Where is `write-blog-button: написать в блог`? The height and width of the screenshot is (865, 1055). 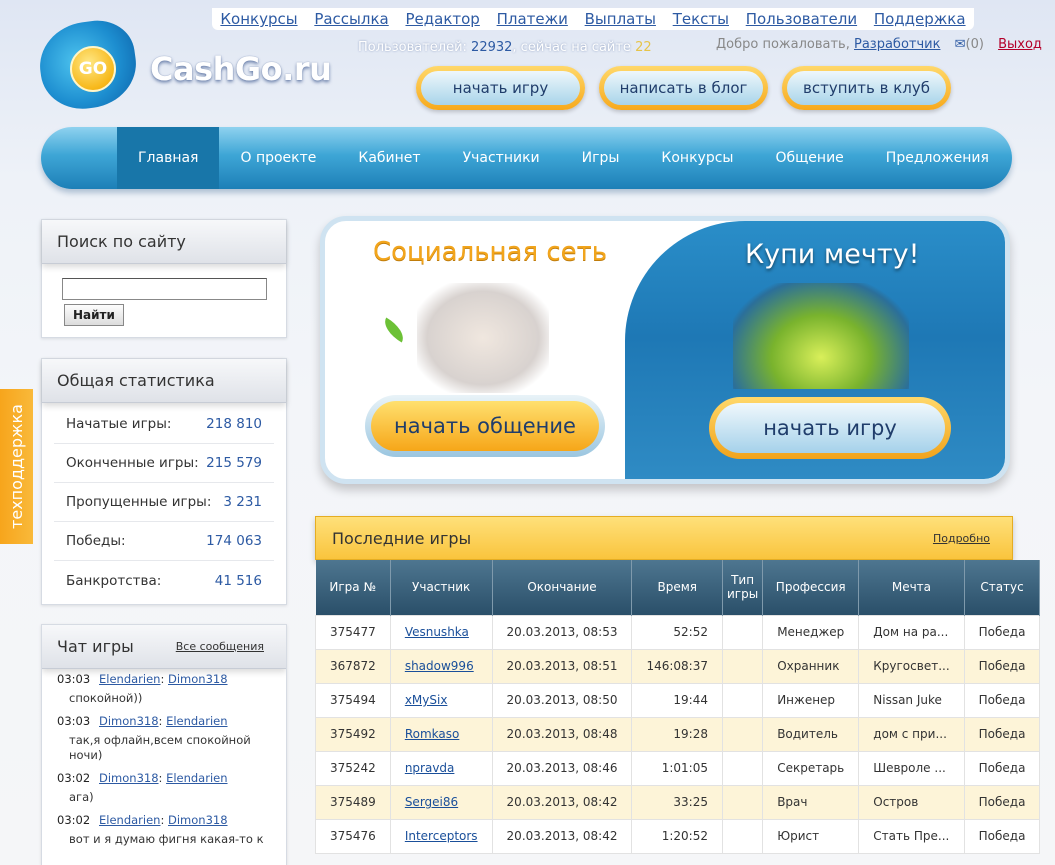 write-blog-button: написать в блог is located at coordinates (683, 88).